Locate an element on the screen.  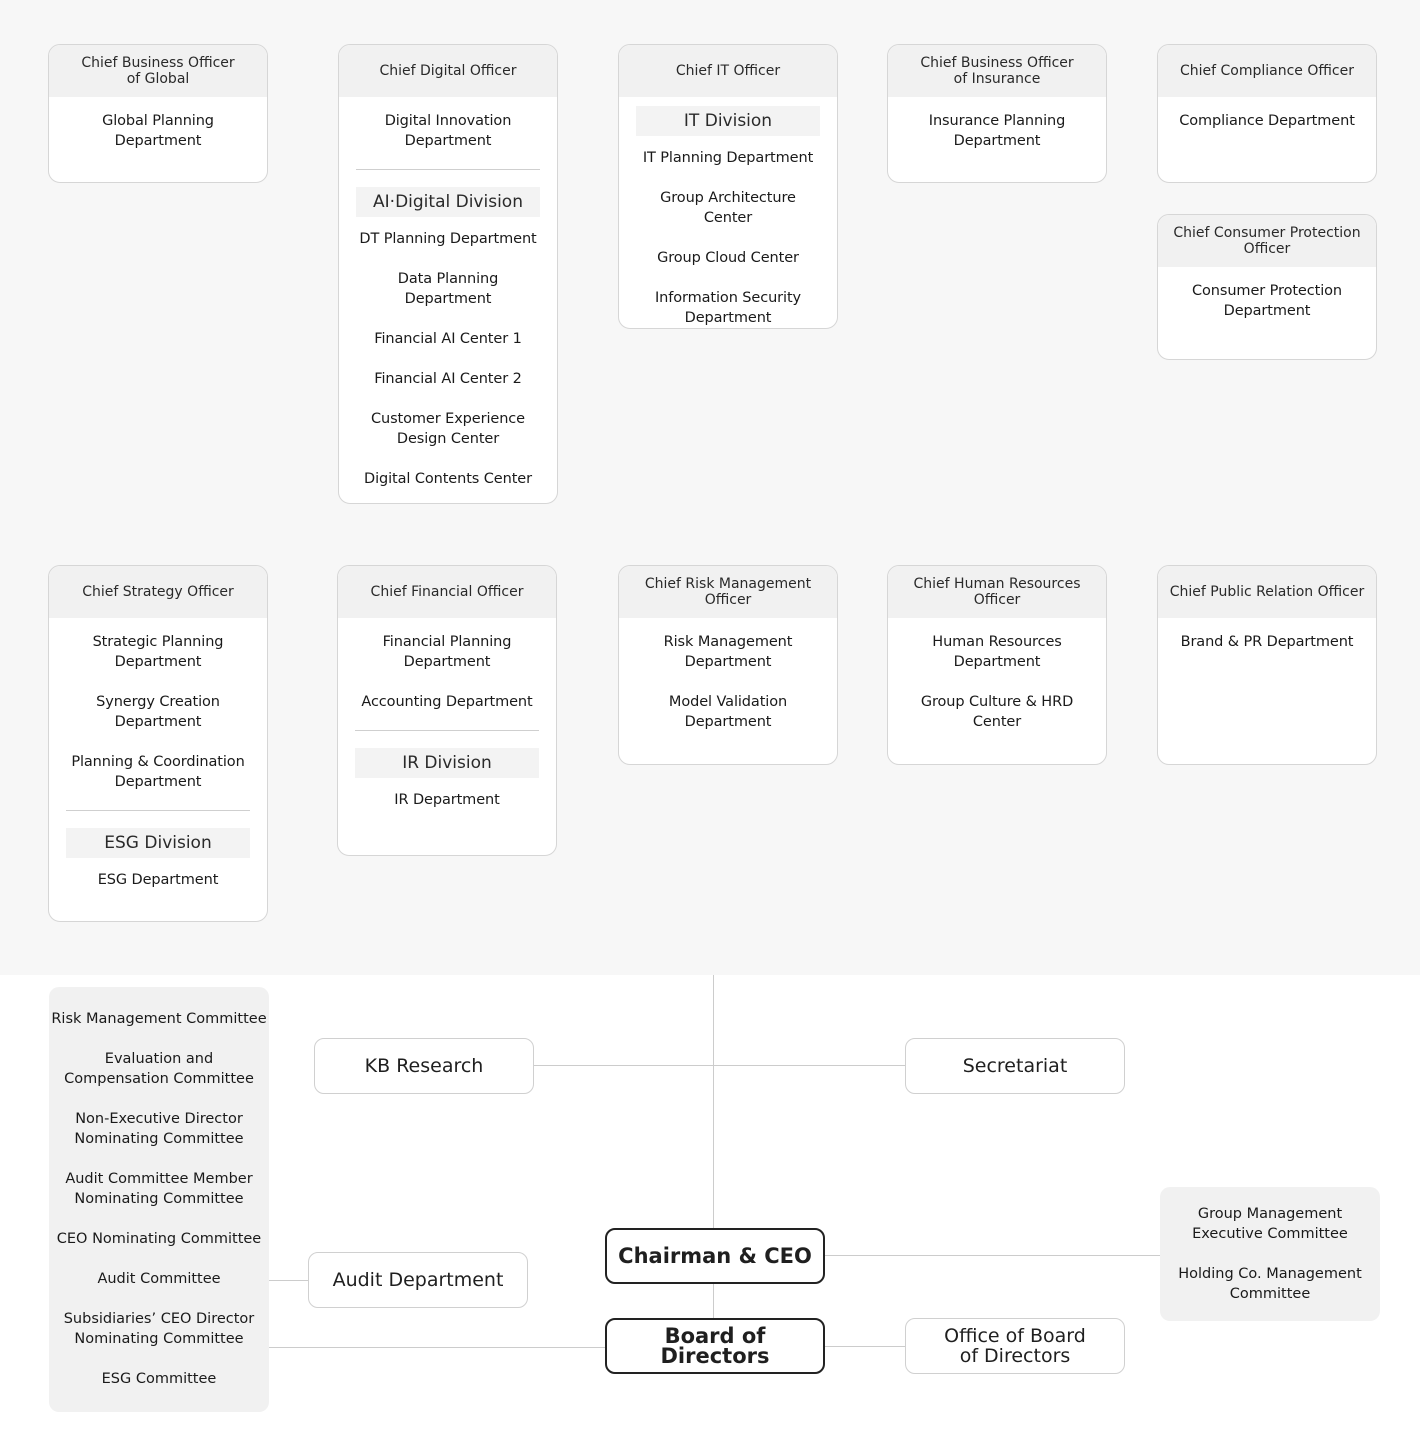
department-item: Information Security Department is located at coordinates (728, 308).